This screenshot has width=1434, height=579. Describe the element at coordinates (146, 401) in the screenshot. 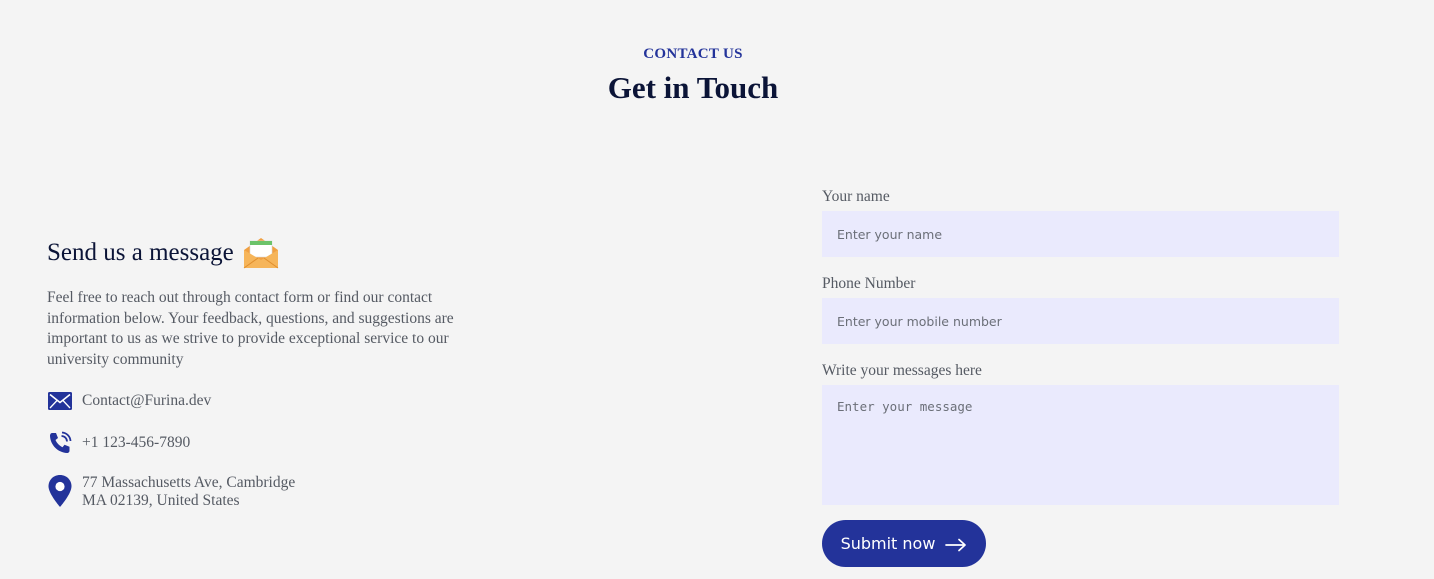

I see `email-link: Contact@Furina.dev` at that location.